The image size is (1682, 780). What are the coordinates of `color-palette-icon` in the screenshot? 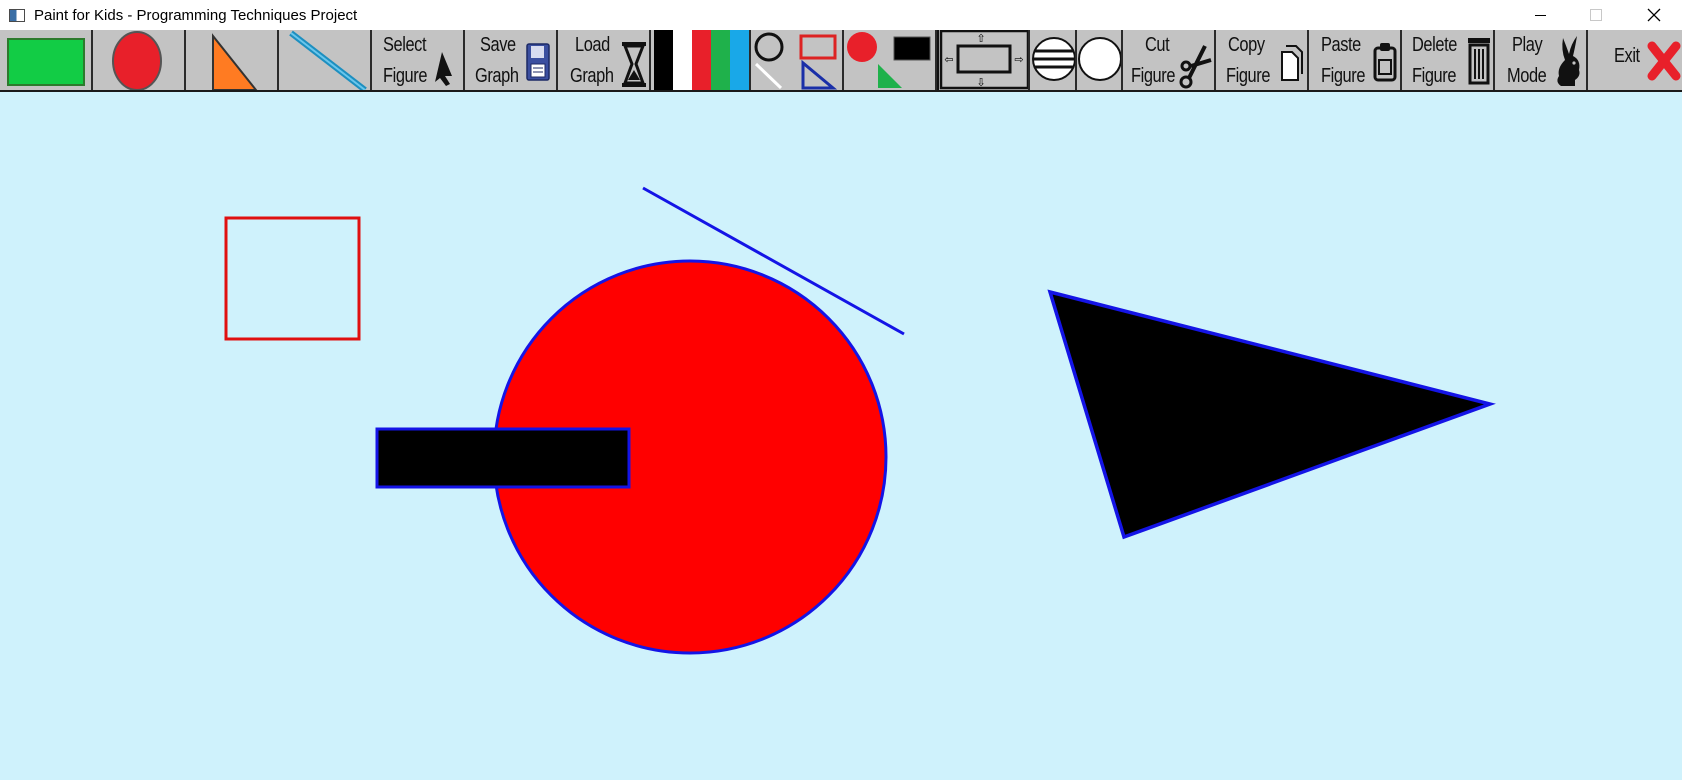 It's located at (701, 60).